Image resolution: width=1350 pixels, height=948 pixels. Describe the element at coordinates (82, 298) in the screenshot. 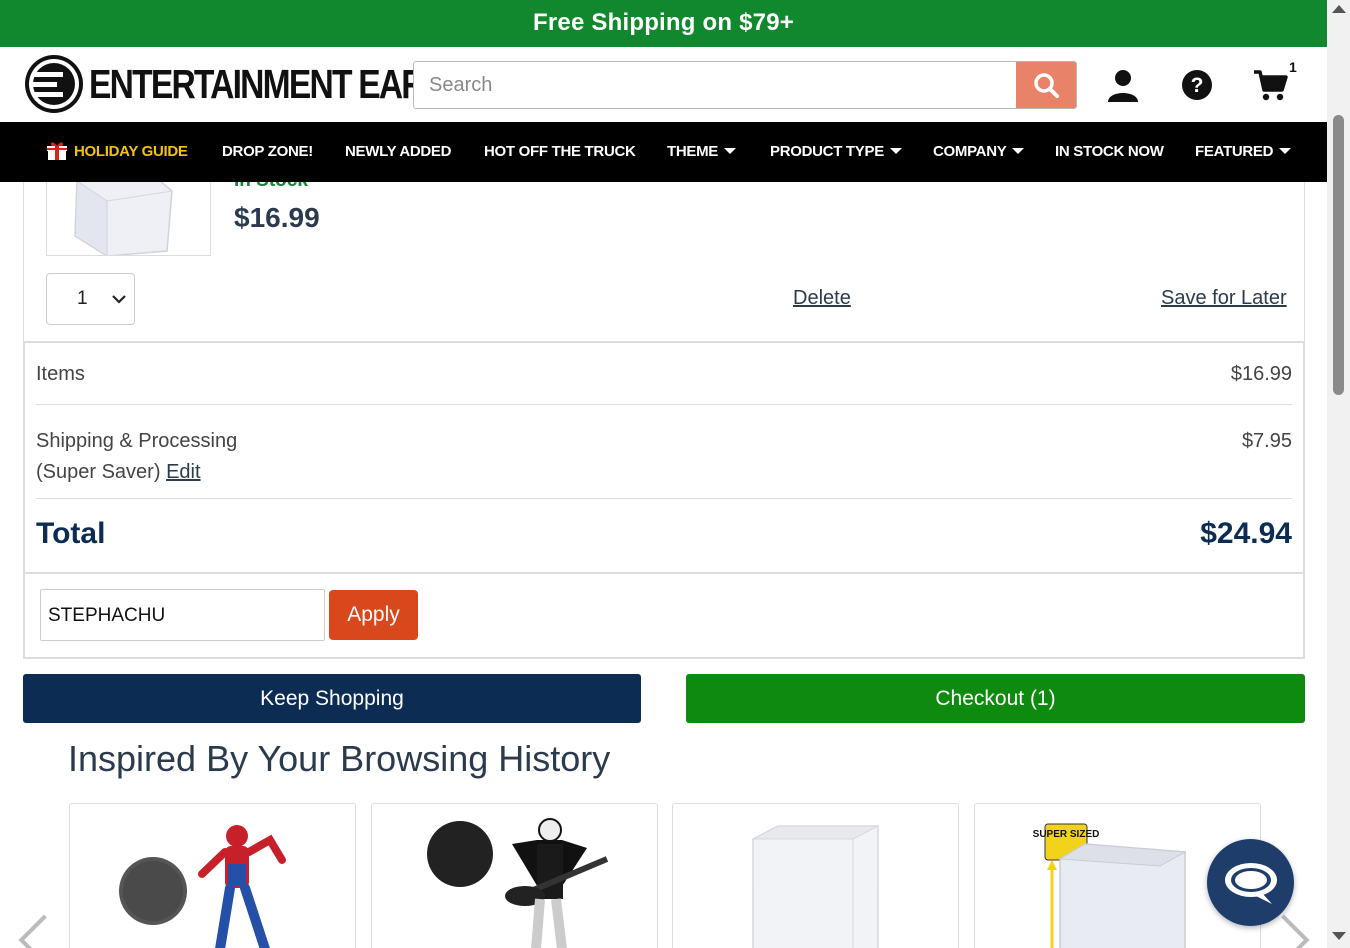

I see `quantity-value: 1` at that location.